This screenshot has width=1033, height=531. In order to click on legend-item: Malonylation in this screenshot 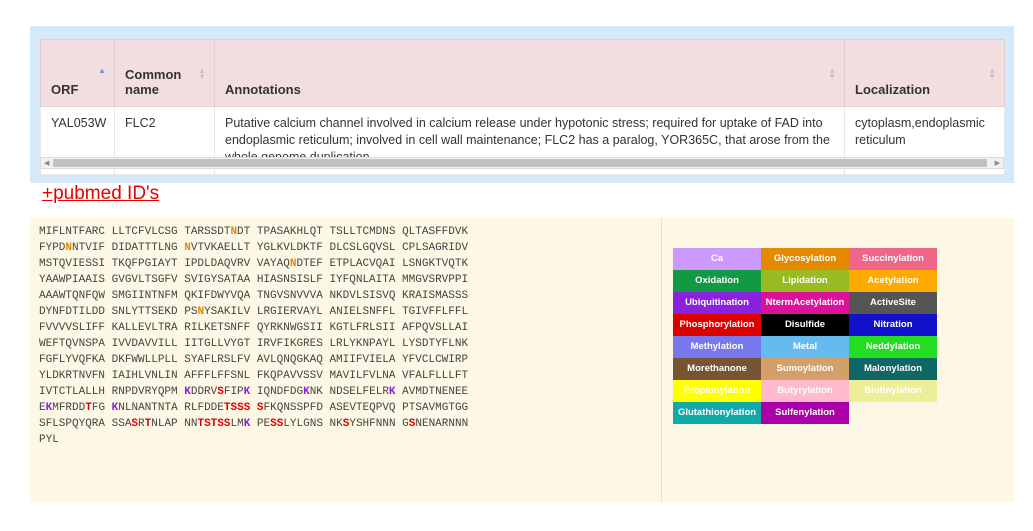, I will do `click(893, 369)`.